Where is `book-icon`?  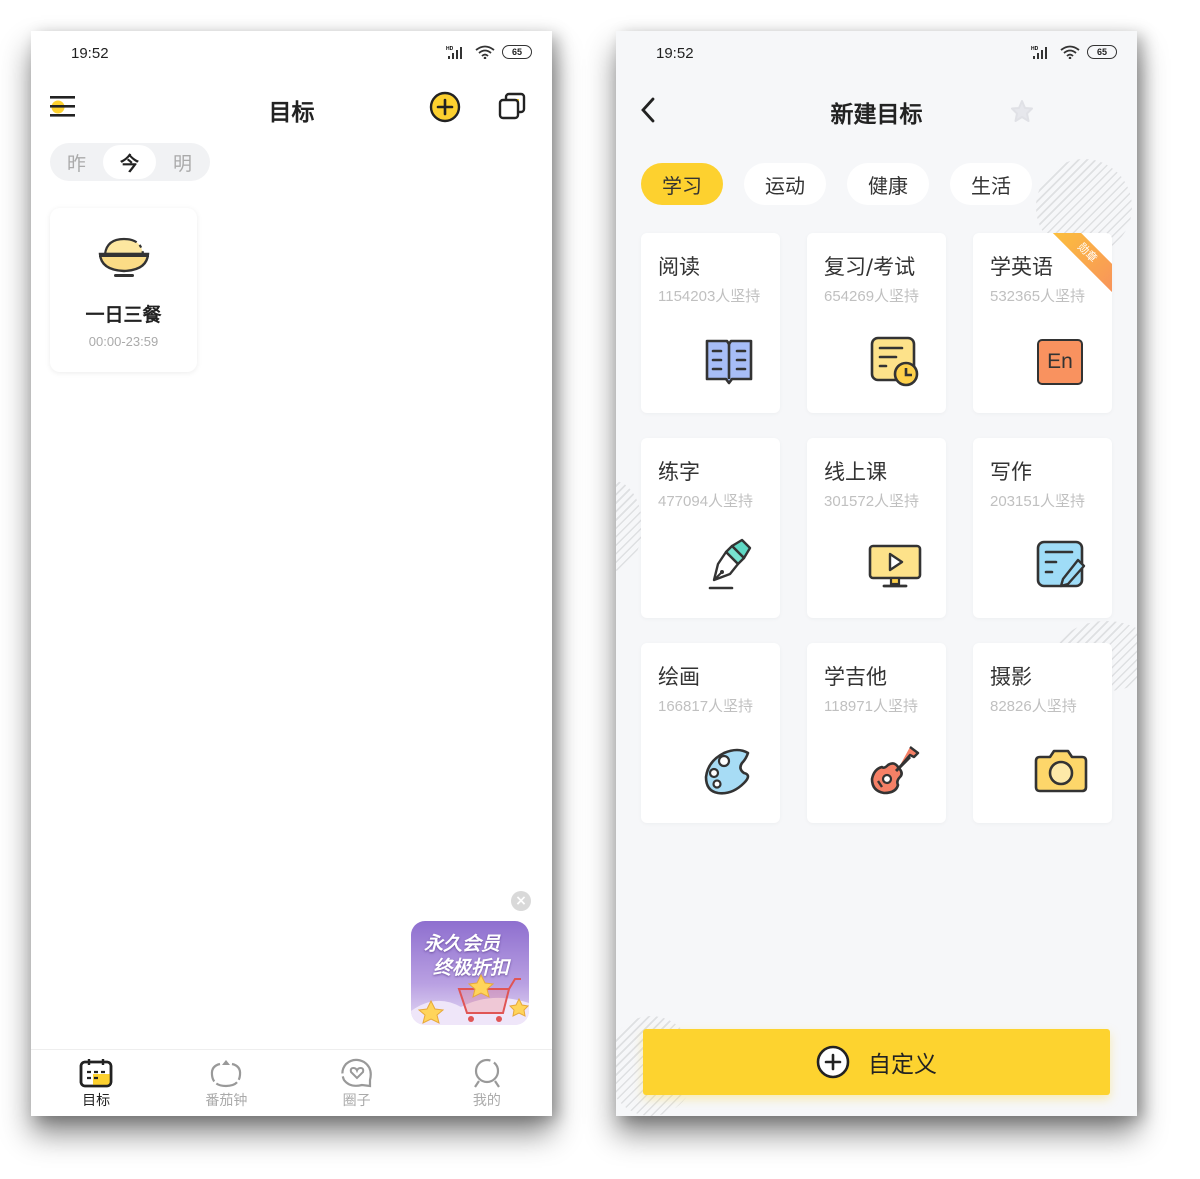 book-icon is located at coordinates (729, 362).